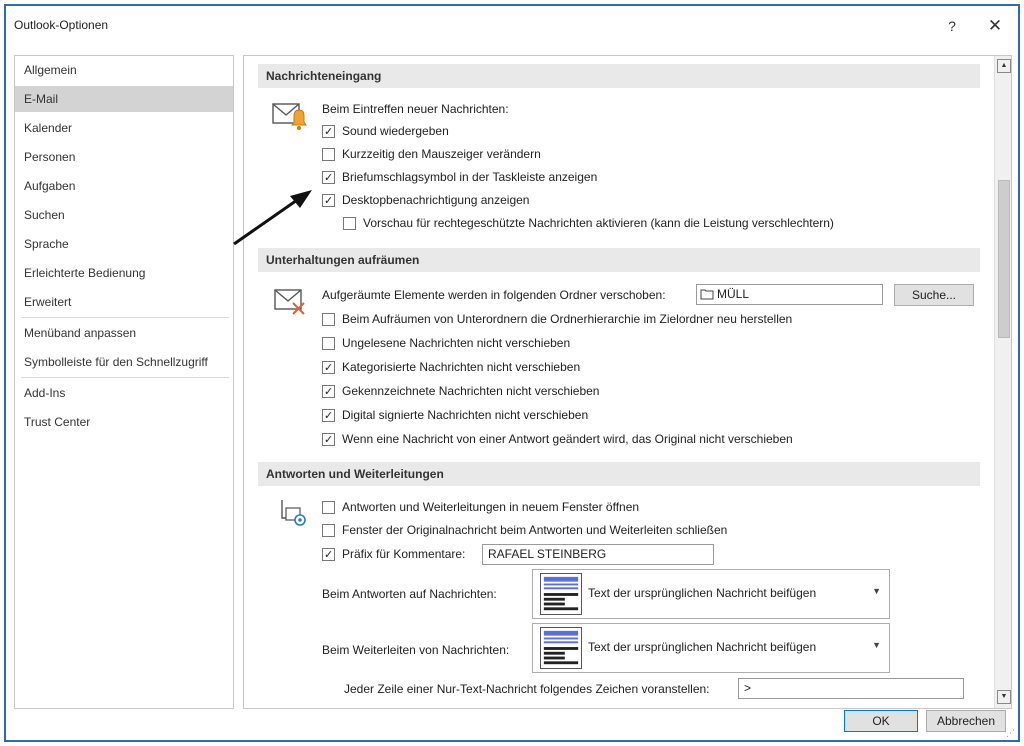 Image resolution: width=1024 pixels, height=746 pixels. Describe the element at coordinates (124, 215) in the screenshot. I see `nav-item-suchen: Suchen` at that location.